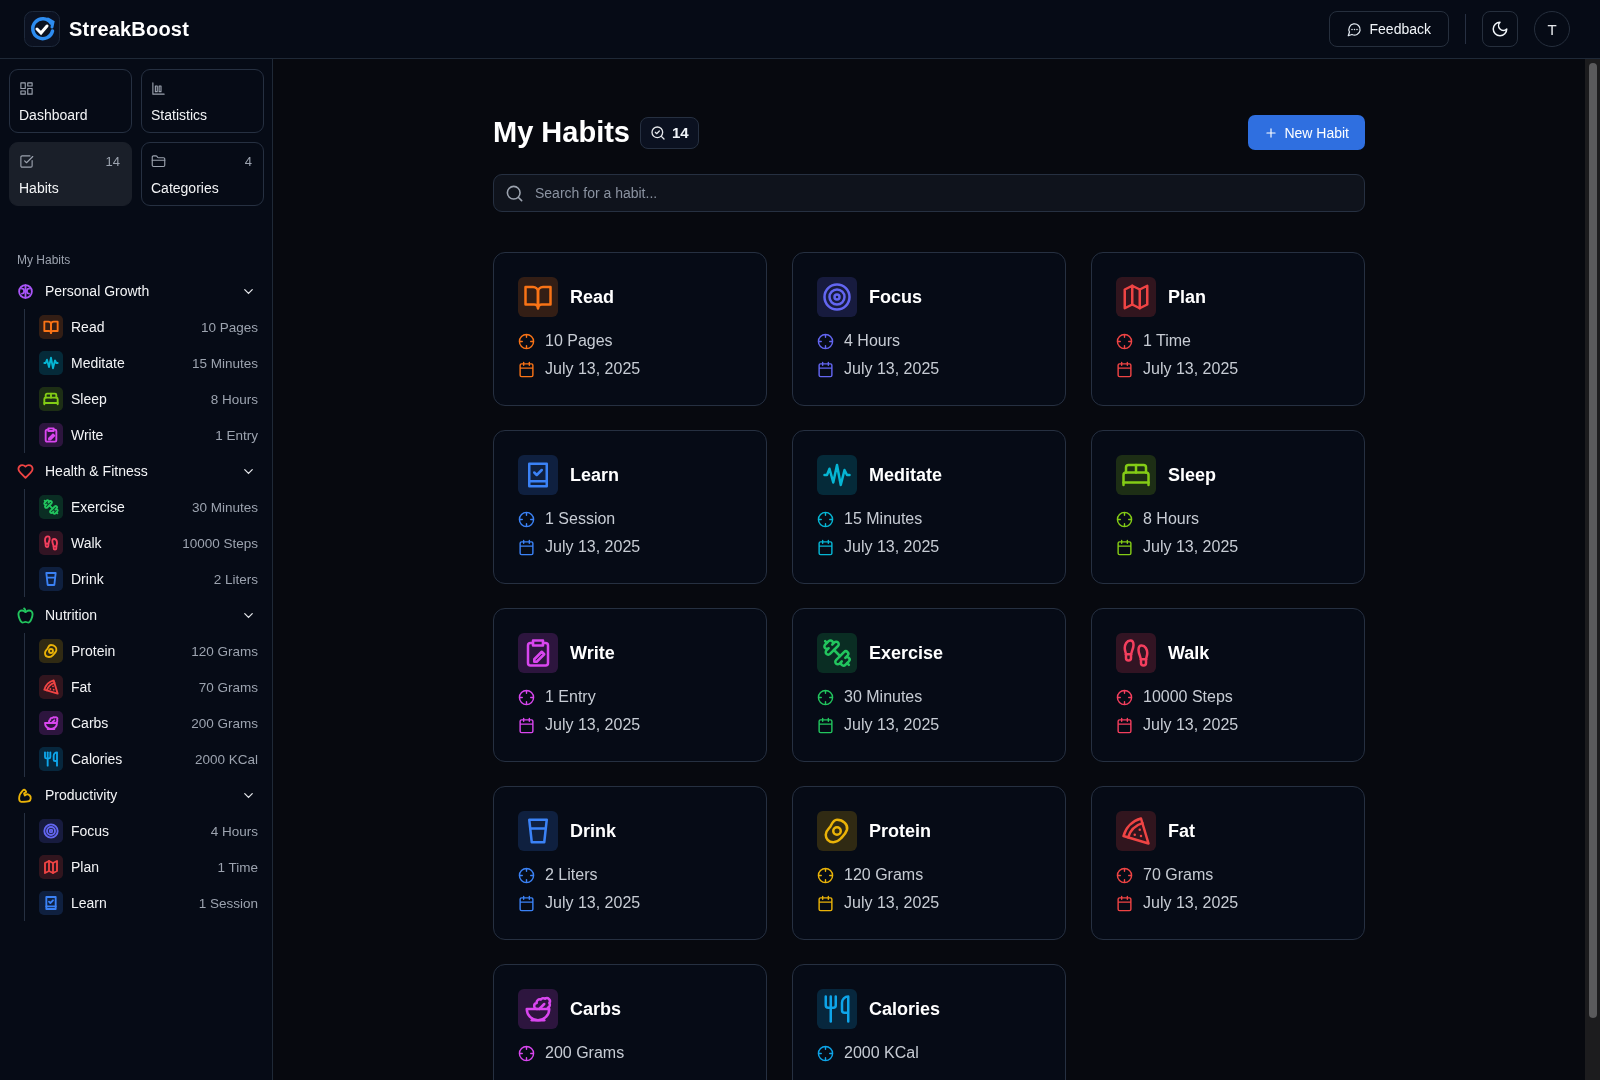 This screenshot has width=1600, height=1080. I want to click on habit-list-item: Carbs 200 Grams, so click(151, 723).